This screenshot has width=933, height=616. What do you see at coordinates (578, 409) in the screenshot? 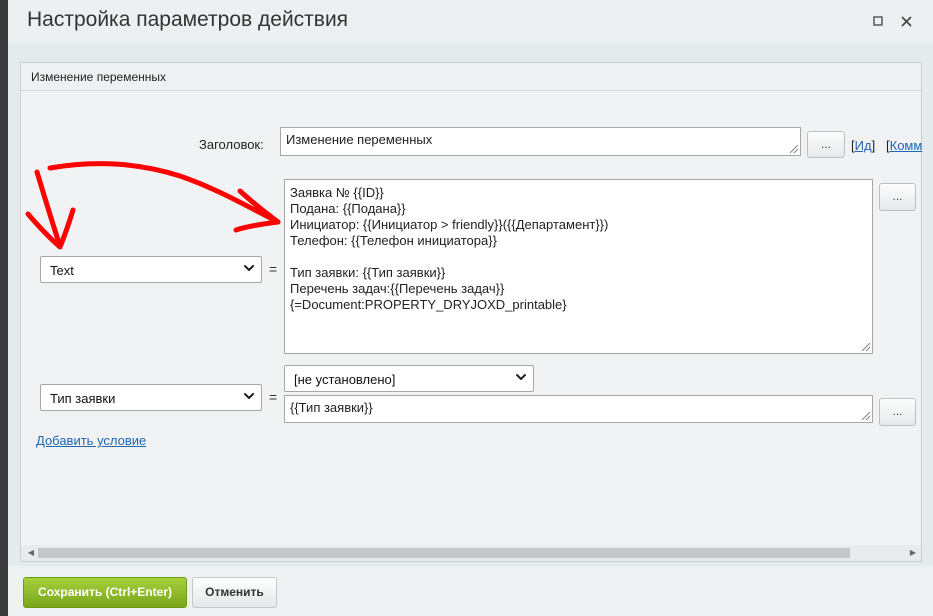
I see `type-value-field: {{Тип заявки}}` at bounding box center [578, 409].